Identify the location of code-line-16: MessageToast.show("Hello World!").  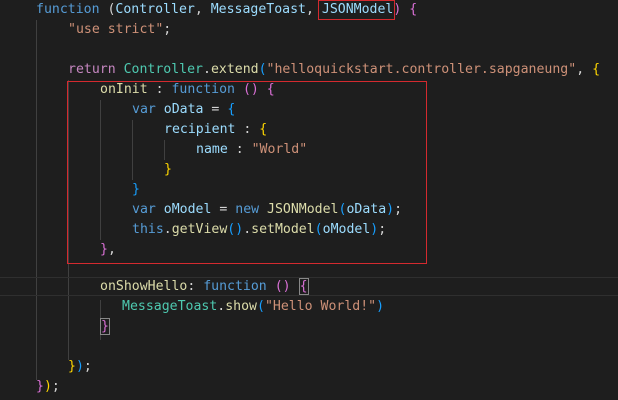
(253, 306).